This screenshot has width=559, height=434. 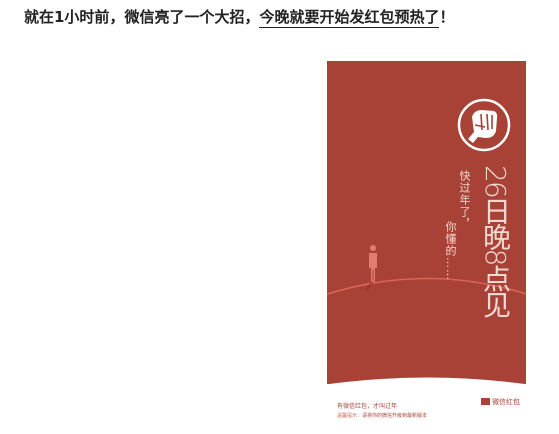 What do you see at coordinates (367, 406) in the screenshot?
I see `poster-caption-slogan: 有微信红包，才叫过年` at bounding box center [367, 406].